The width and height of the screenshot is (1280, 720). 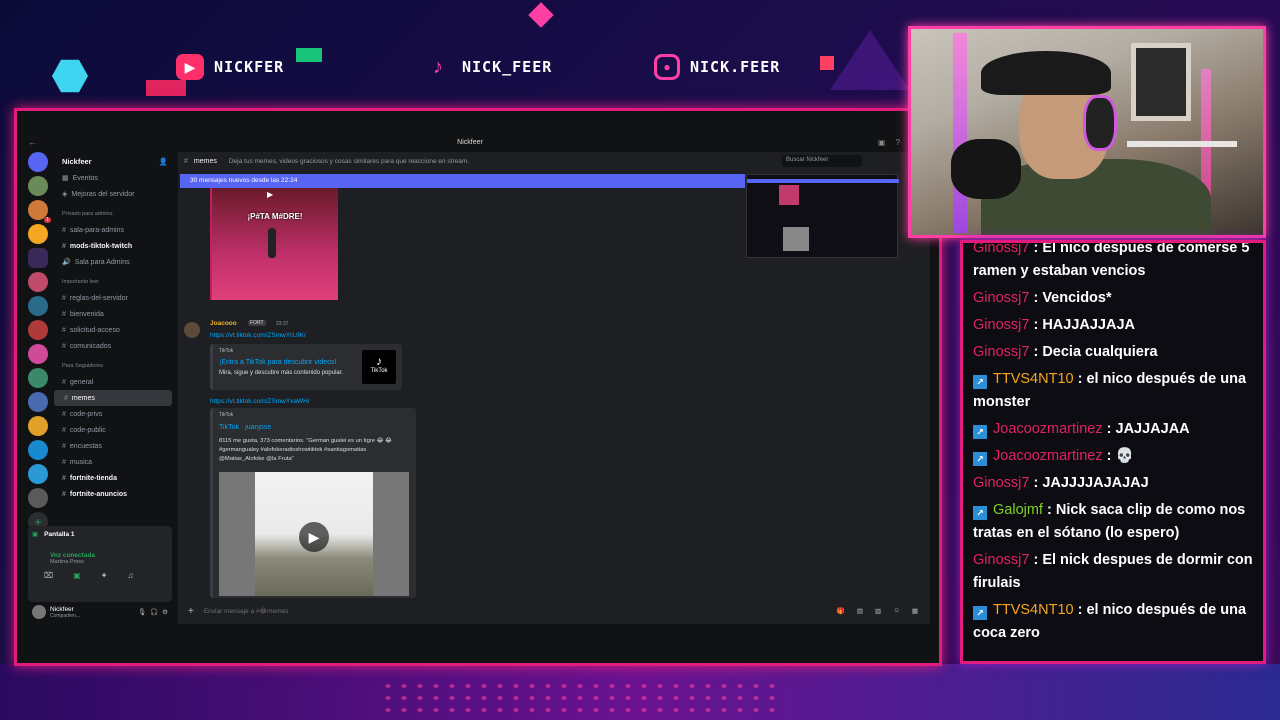 I want to click on chat-text: JAJJJJAJAJAJ, so click(x=1095, y=483).